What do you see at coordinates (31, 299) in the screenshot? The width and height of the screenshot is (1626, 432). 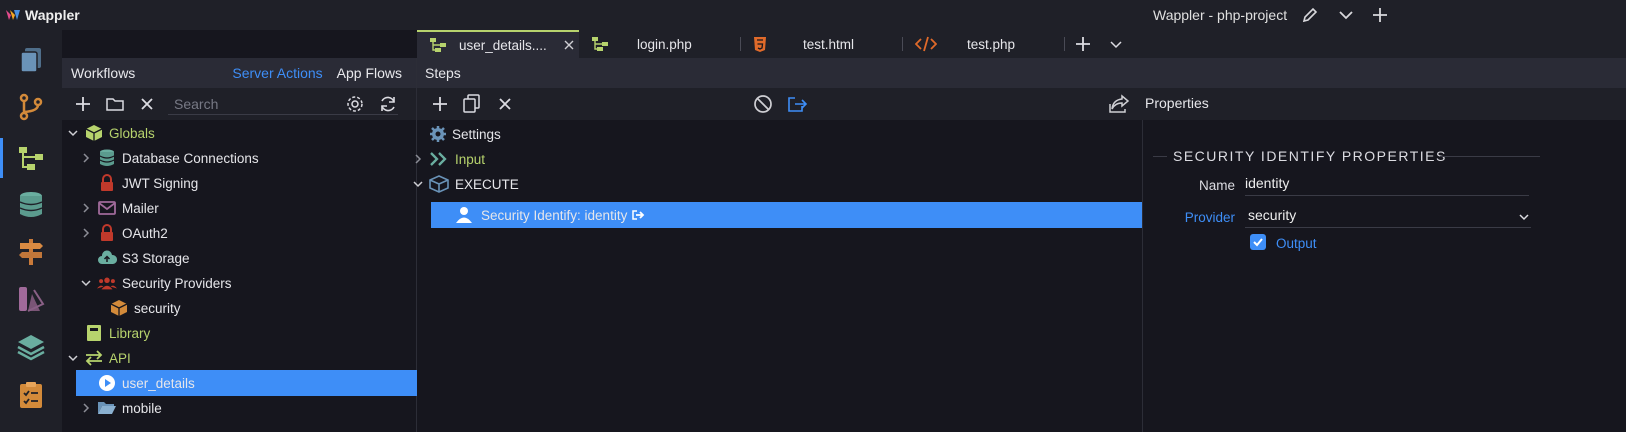 I see `design-icon` at bounding box center [31, 299].